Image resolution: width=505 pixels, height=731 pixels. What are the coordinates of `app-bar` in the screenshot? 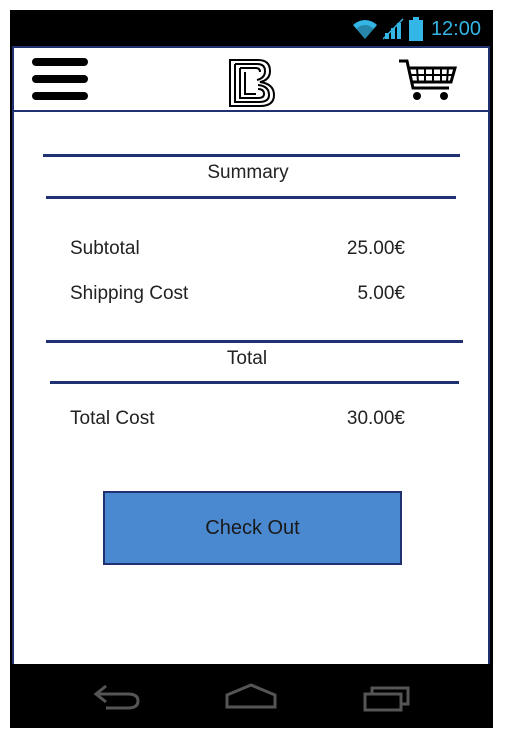 It's located at (251, 79).